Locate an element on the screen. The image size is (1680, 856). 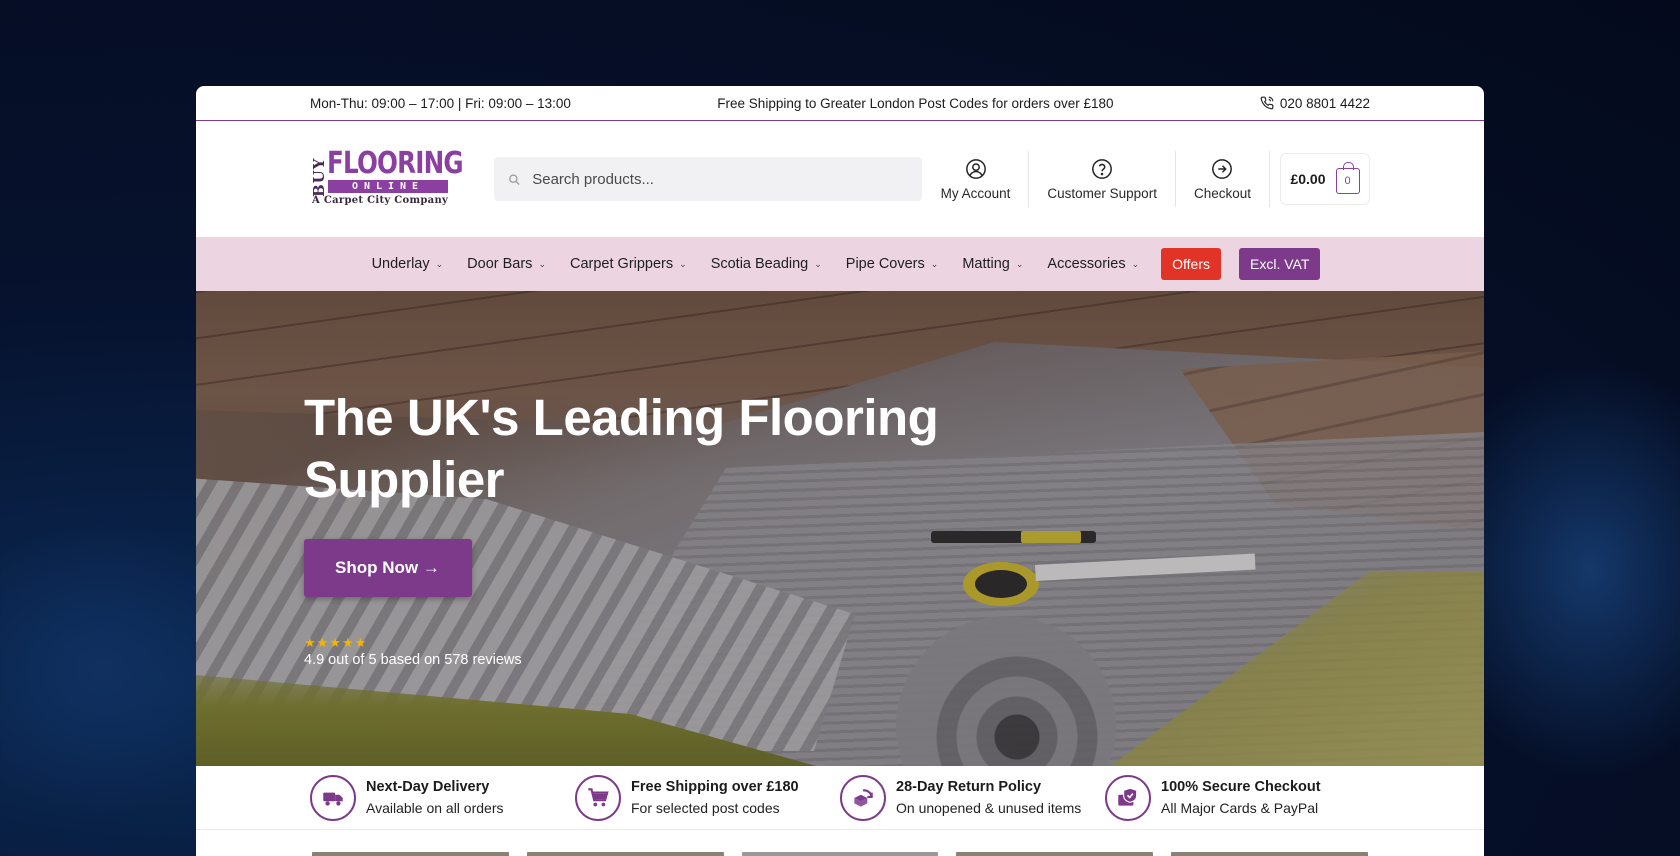
phone-number: 020 8801 4422 is located at coordinates (1324, 103).